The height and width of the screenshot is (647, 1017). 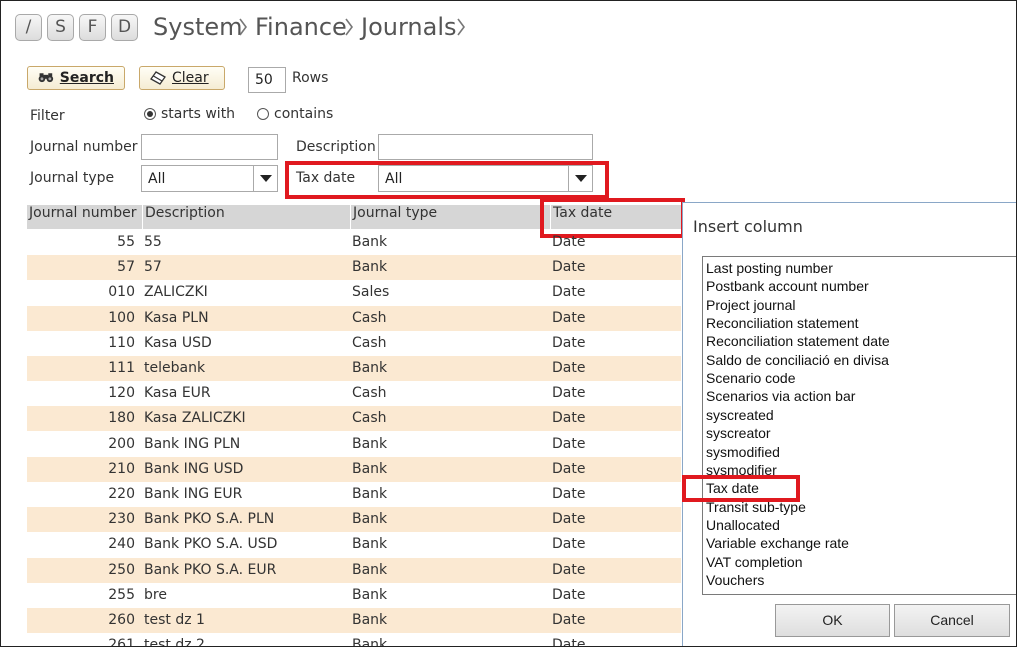 What do you see at coordinates (508, 28) in the screenshot?
I see `header-bar: / S F D System Finance Journals` at bounding box center [508, 28].